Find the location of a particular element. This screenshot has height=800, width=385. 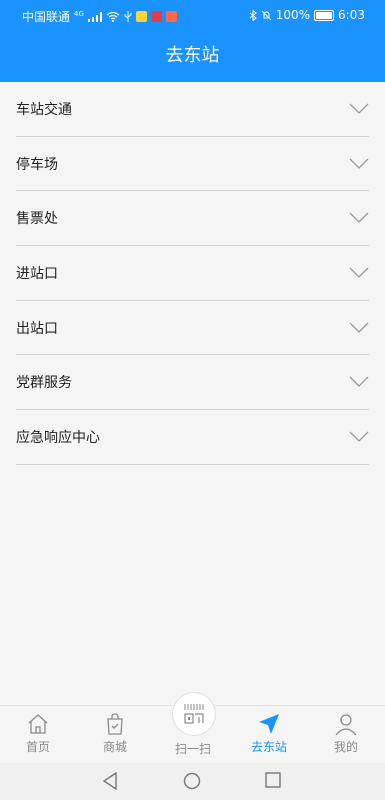

section-label: 党群服务 is located at coordinates (44, 383).